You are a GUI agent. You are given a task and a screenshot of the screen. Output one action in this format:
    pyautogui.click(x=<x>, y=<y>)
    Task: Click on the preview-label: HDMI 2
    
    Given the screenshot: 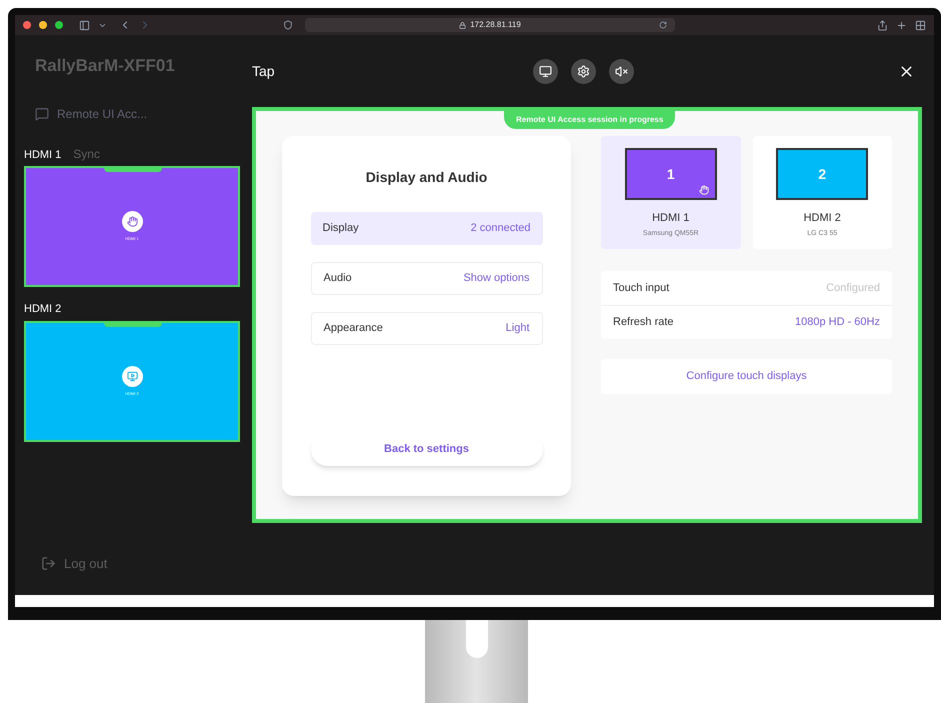 What is the action you would take?
    pyautogui.click(x=43, y=309)
    